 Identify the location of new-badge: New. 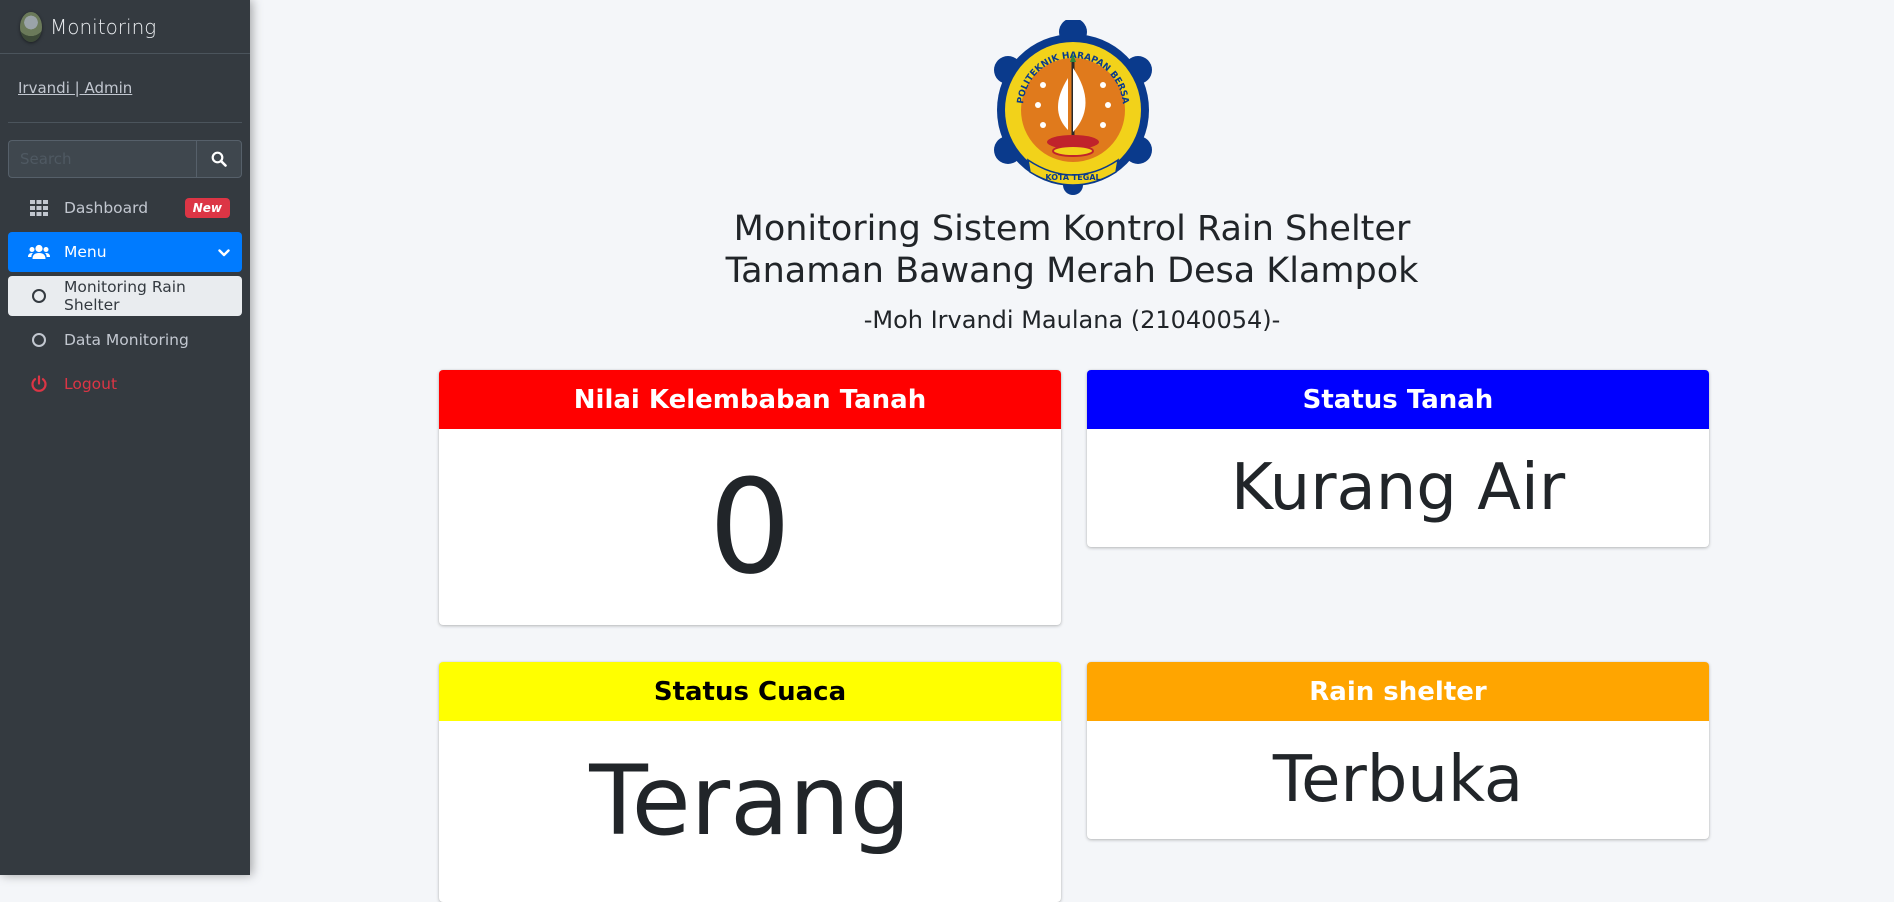
(207, 208).